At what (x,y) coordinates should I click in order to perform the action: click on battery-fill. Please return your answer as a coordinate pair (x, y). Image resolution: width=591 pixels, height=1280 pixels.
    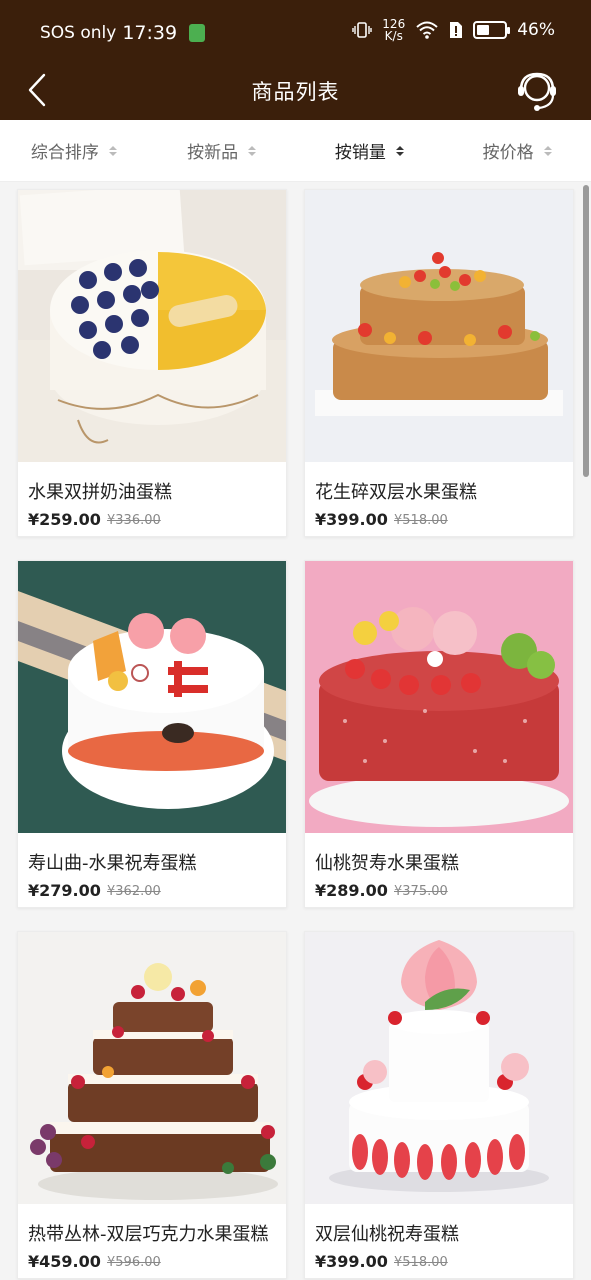
    Looking at the image, I should click on (483, 30).